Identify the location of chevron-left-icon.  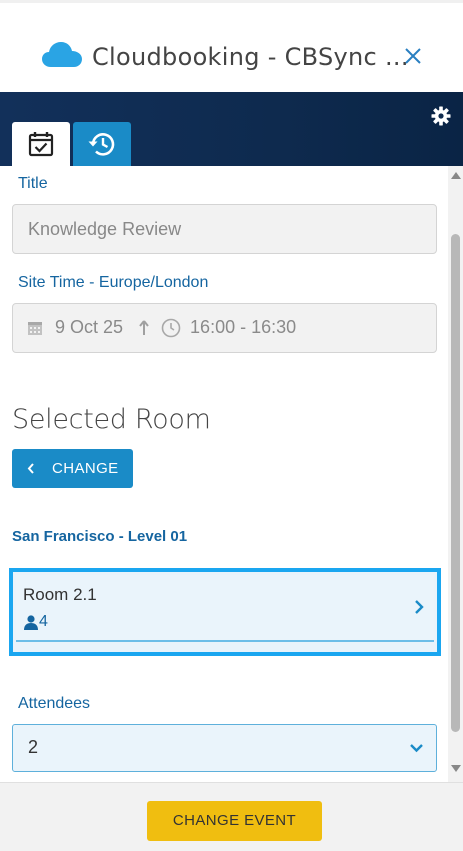
(30, 468).